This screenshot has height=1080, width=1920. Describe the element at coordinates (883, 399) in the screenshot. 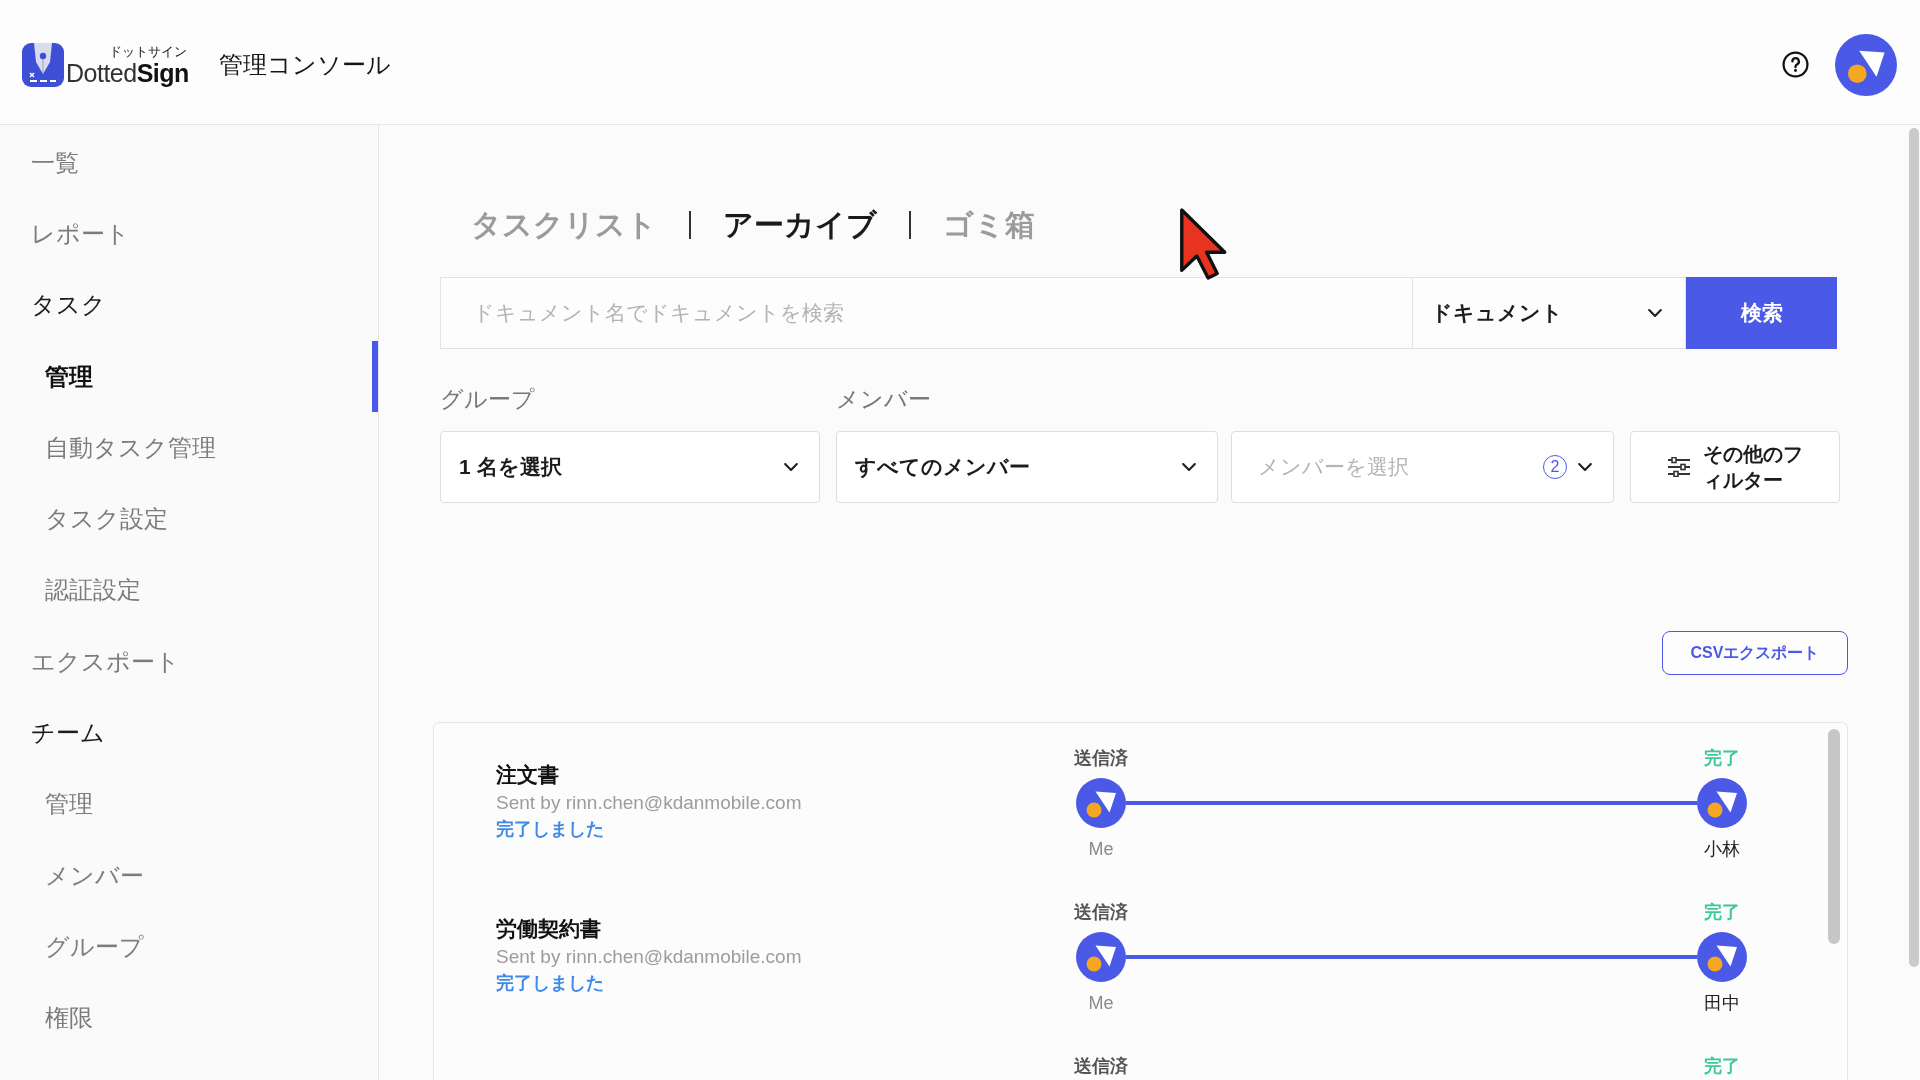

I see `filter-label: メンバー` at that location.